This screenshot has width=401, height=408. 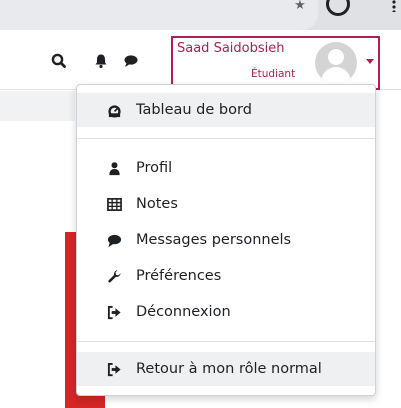 What do you see at coordinates (114, 110) in the screenshot?
I see `dashboard-icon` at bounding box center [114, 110].